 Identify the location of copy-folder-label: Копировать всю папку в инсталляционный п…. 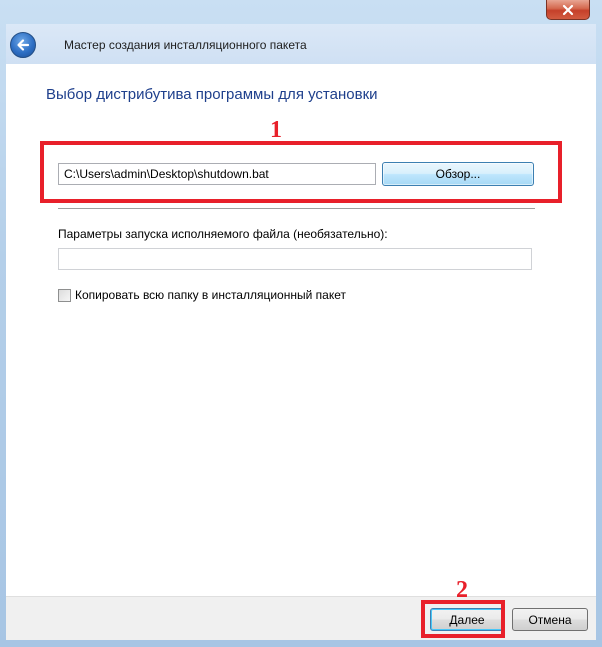
(210, 295).